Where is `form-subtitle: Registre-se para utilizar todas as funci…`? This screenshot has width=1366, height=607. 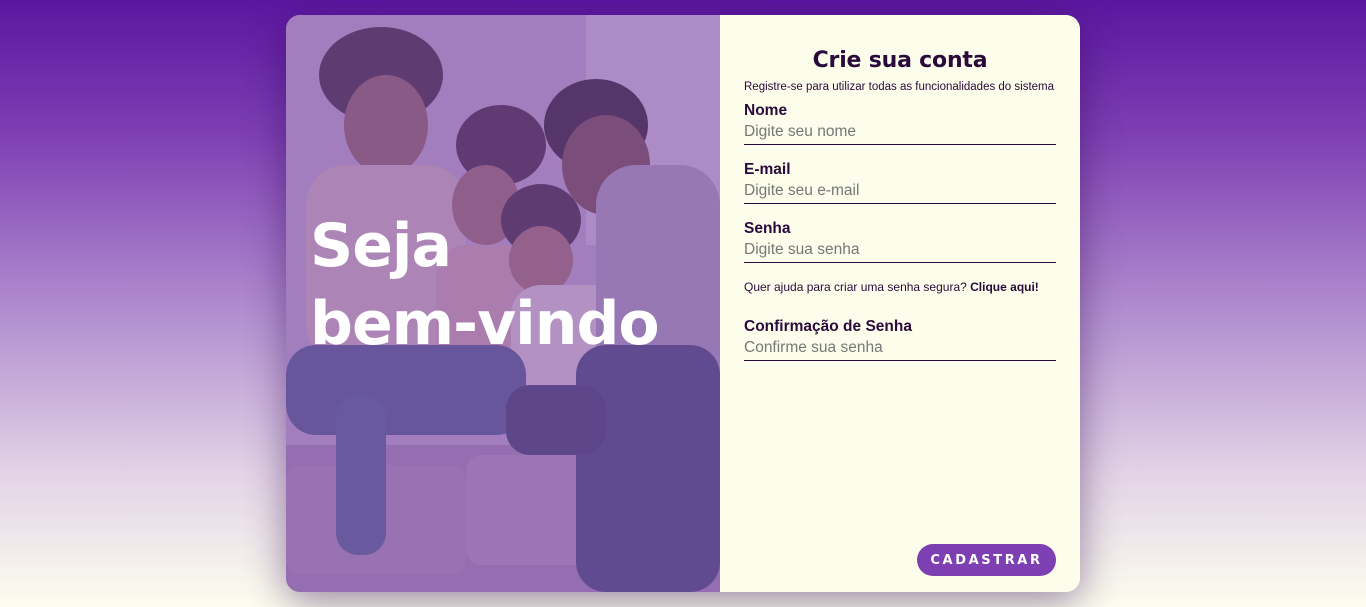 form-subtitle: Registre-se para utilizar todas as funci… is located at coordinates (899, 87).